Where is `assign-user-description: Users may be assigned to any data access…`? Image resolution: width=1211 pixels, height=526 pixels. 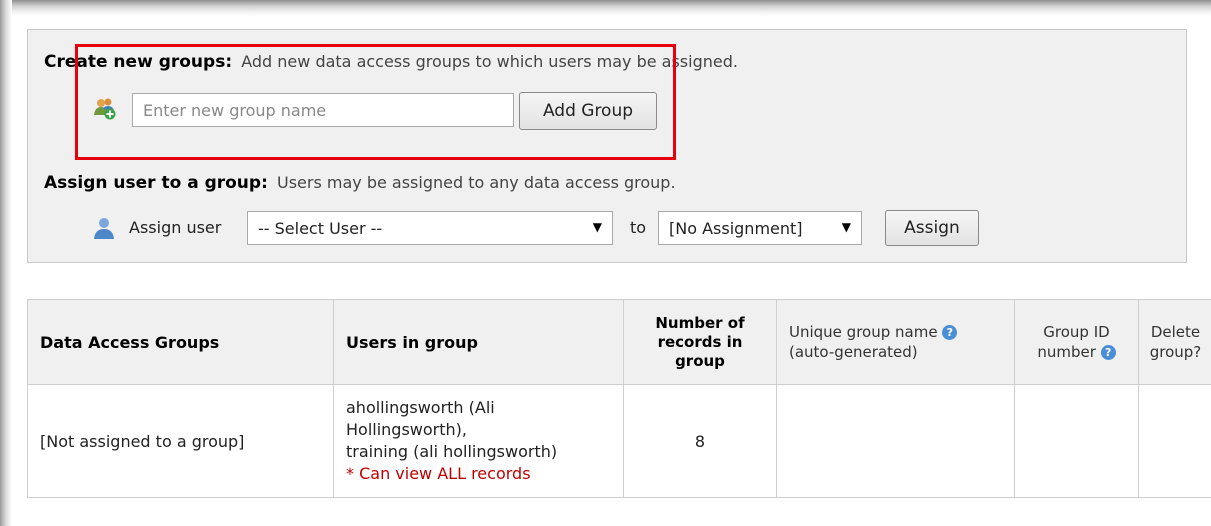 assign-user-description: Users may be assigned to any data access… is located at coordinates (476, 182).